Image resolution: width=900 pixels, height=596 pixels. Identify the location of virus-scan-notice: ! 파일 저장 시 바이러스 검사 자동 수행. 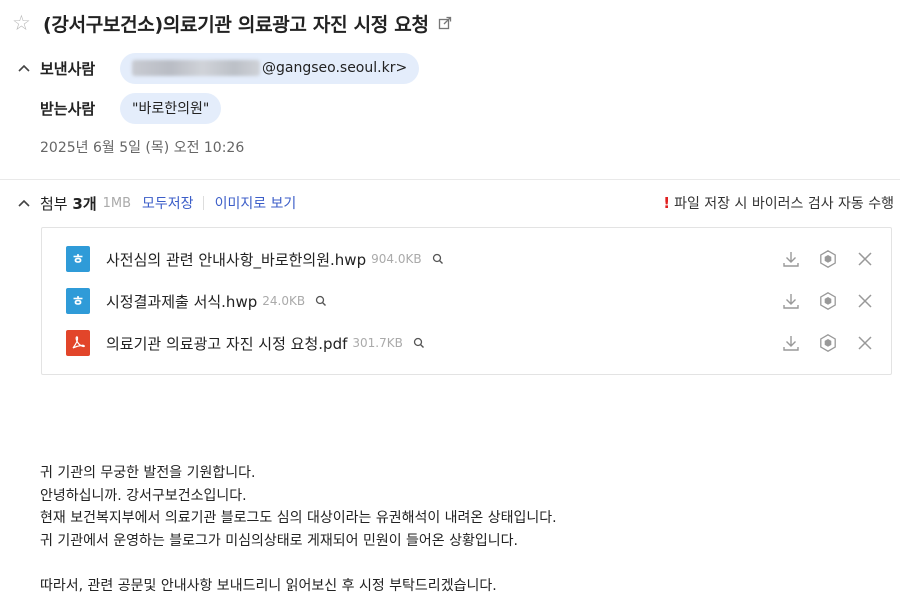
(778, 203).